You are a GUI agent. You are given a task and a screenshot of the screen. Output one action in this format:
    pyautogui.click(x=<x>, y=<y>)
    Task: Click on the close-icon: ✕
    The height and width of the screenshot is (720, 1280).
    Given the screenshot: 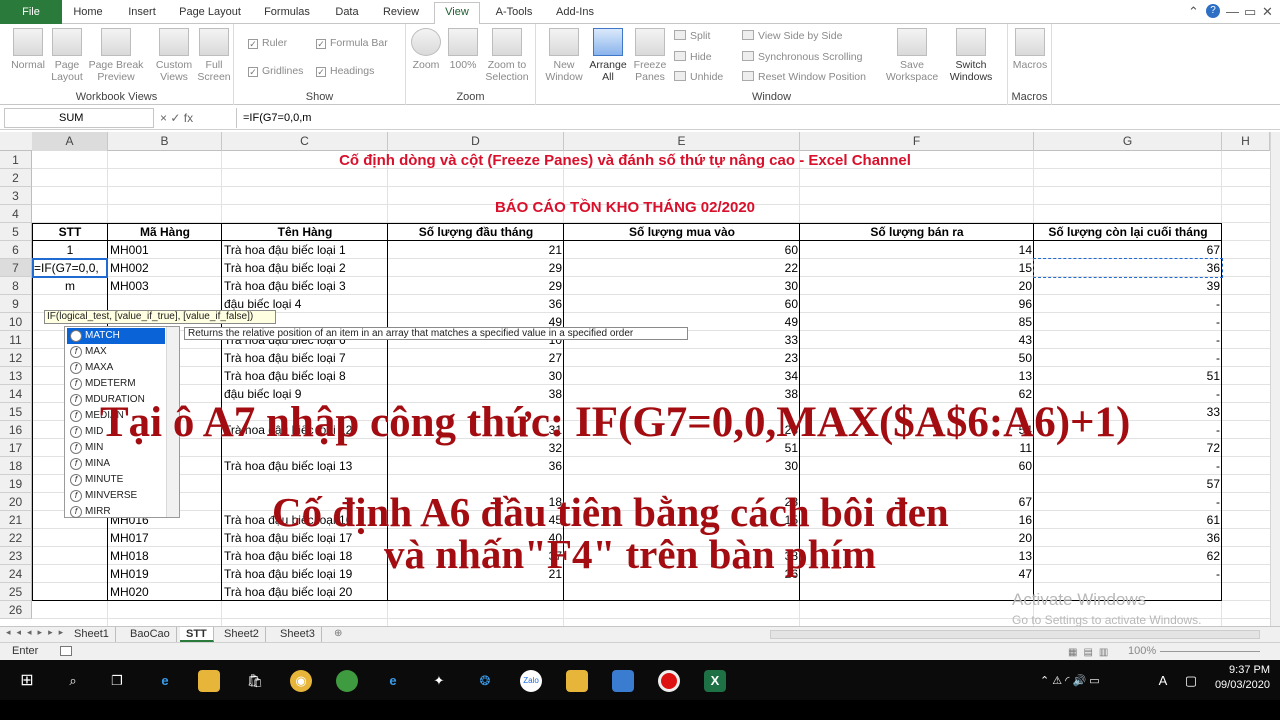 What is the action you would take?
    pyautogui.click(x=1267, y=12)
    